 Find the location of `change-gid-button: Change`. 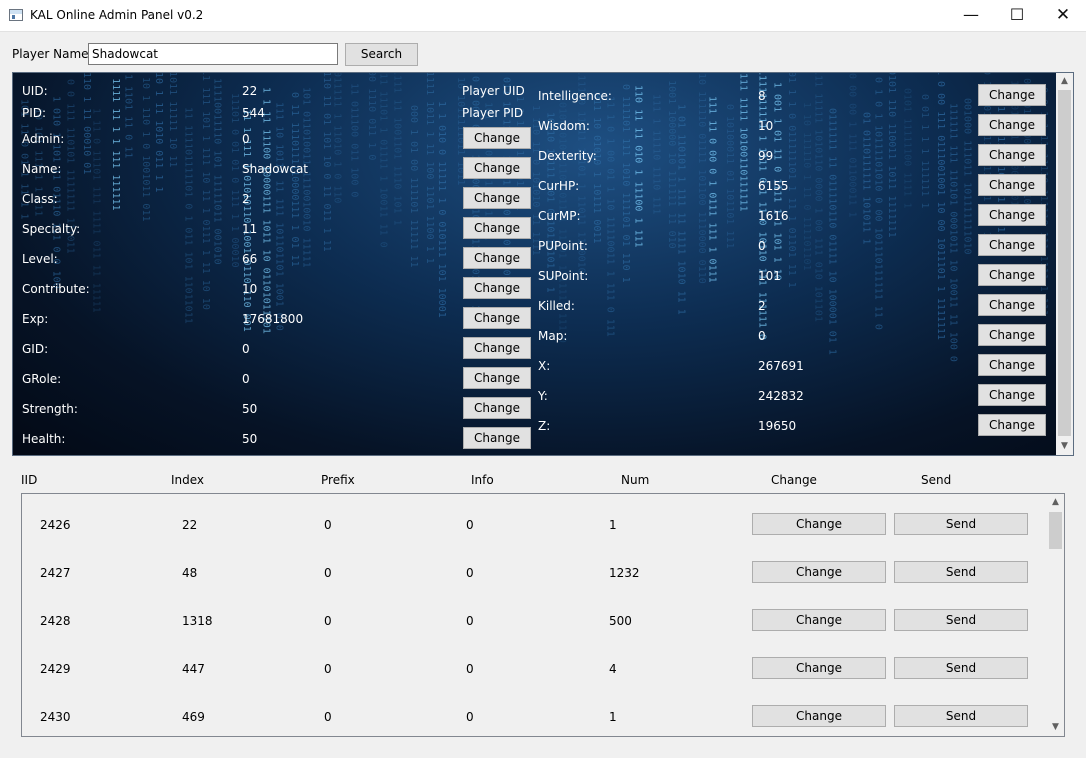

change-gid-button: Change is located at coordinates (497, 348).